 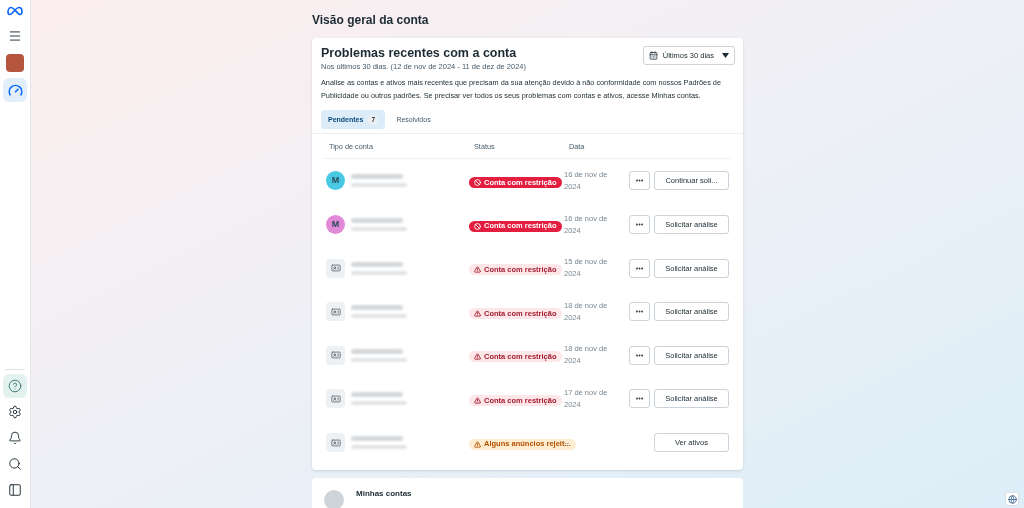 I want to click on card-title: Problemas recentes com a conta, so click(x=419, y=53).